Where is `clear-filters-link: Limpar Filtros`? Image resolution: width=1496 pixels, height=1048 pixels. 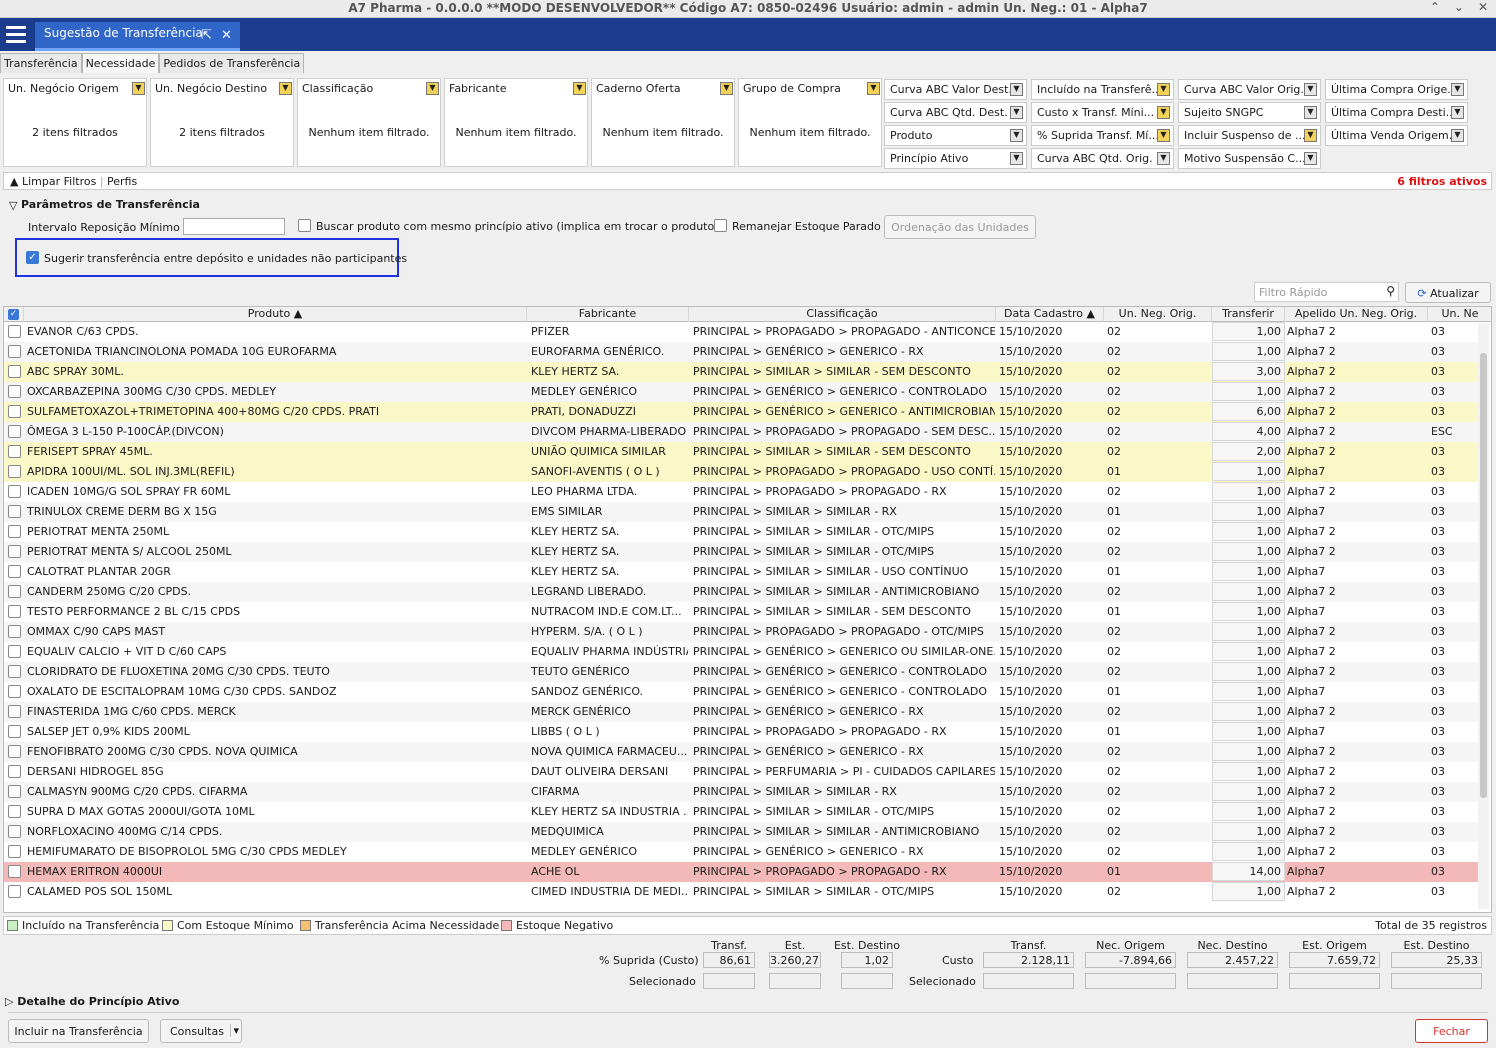
clear-filters-link: Limpar Filtros is located at coordinates (59, 181).